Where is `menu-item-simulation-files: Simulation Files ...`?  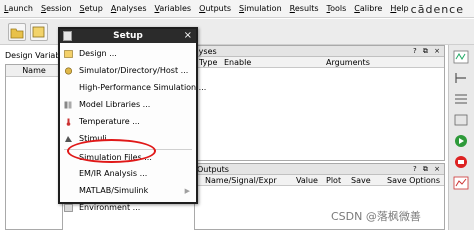 menu-item-simulation-files: Simulation Files ... is located at coordinates (128, 158).